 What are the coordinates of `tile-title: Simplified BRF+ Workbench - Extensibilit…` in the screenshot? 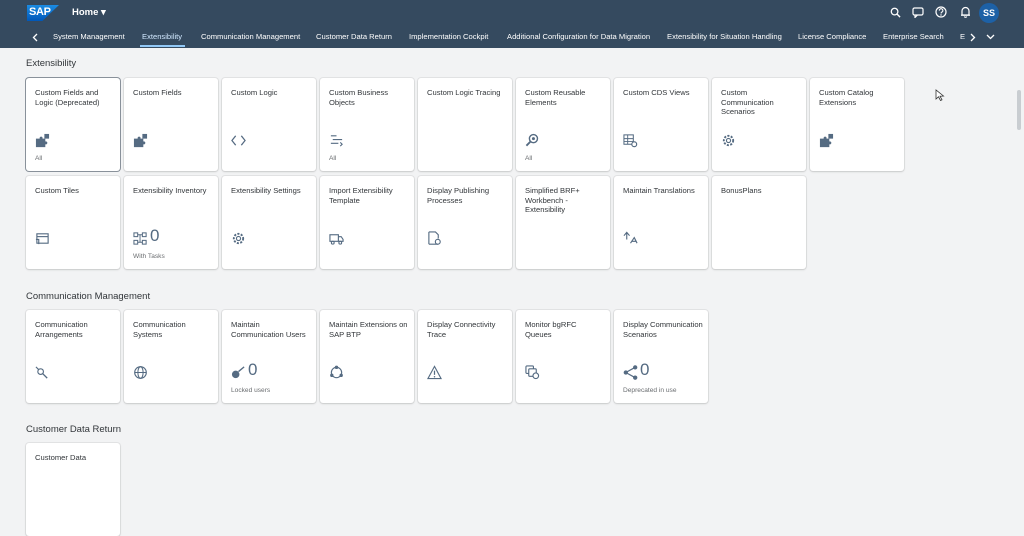 It's located at (552, 200).